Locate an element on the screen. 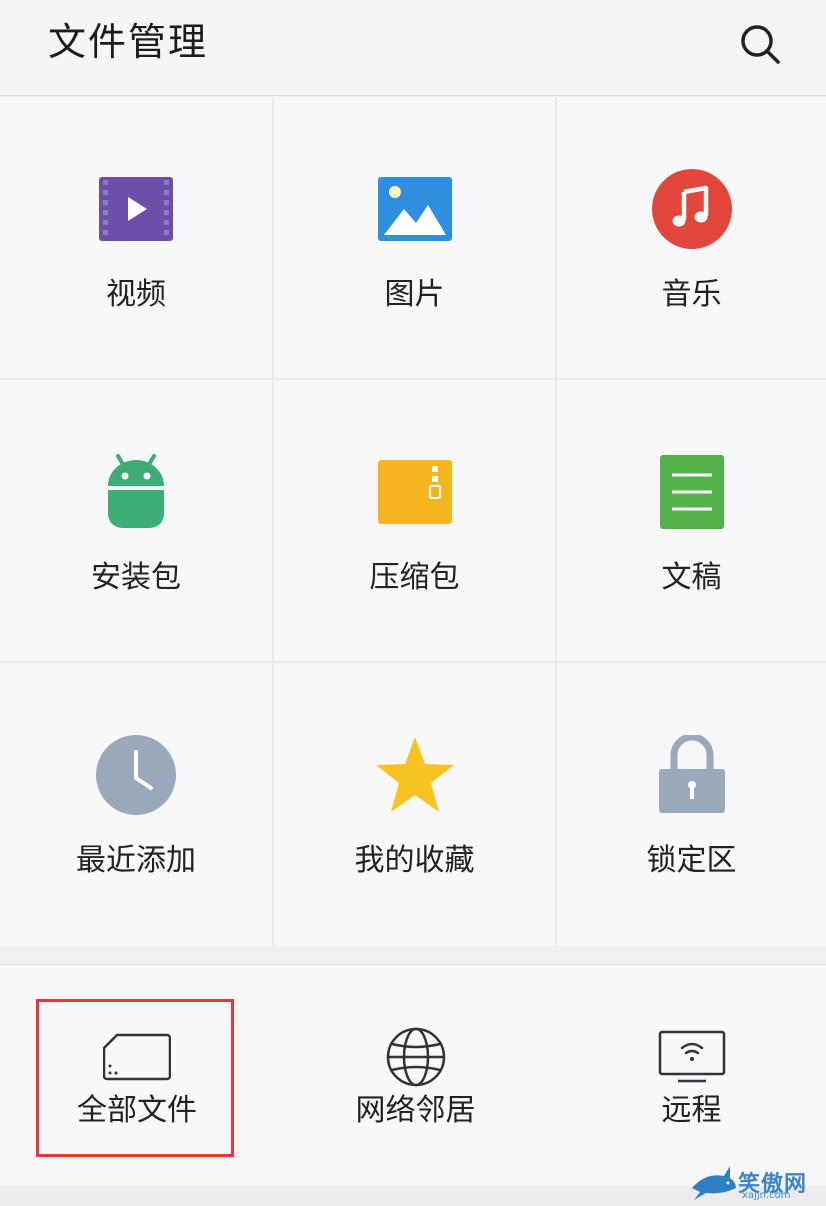 Image resolution: width=826 pixels, height=1206 pixels. page-title: 文件管理 is located at coordinates (128, 42).